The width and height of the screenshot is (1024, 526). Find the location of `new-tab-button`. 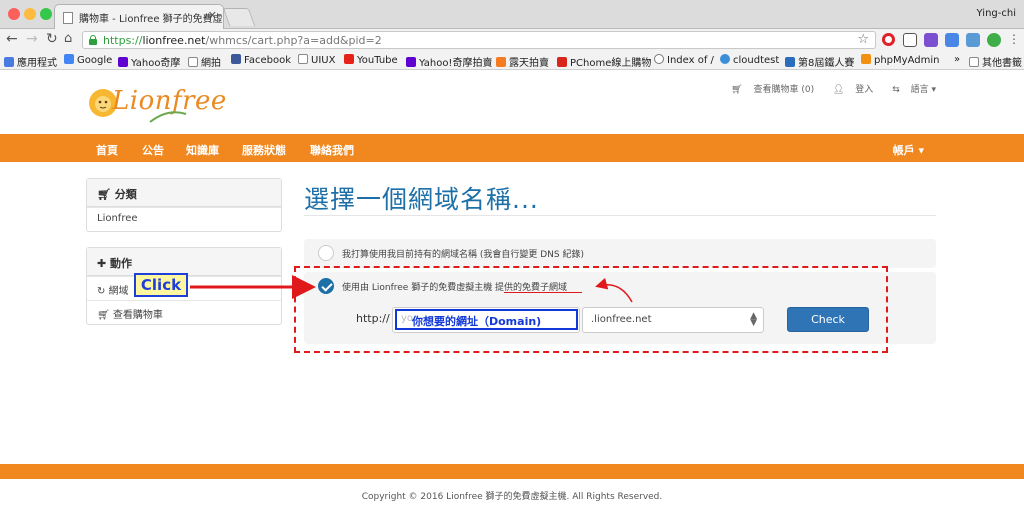

new-tab-button is located at coordinates (239, 17).